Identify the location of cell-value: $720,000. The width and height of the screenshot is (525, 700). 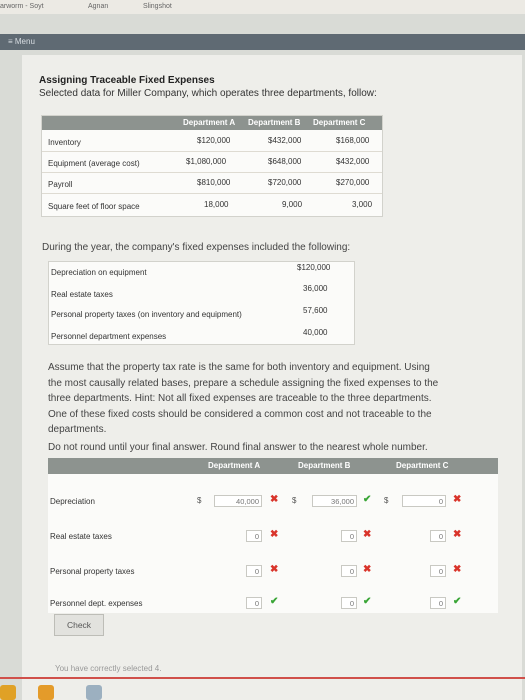
(285, 182).